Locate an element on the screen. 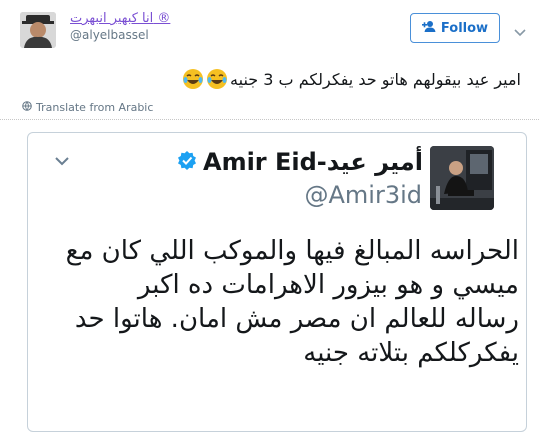 Image resolution: width=539 pixels, height=432 pixels. follow-label: Follow is located at coordinates (464, 28).